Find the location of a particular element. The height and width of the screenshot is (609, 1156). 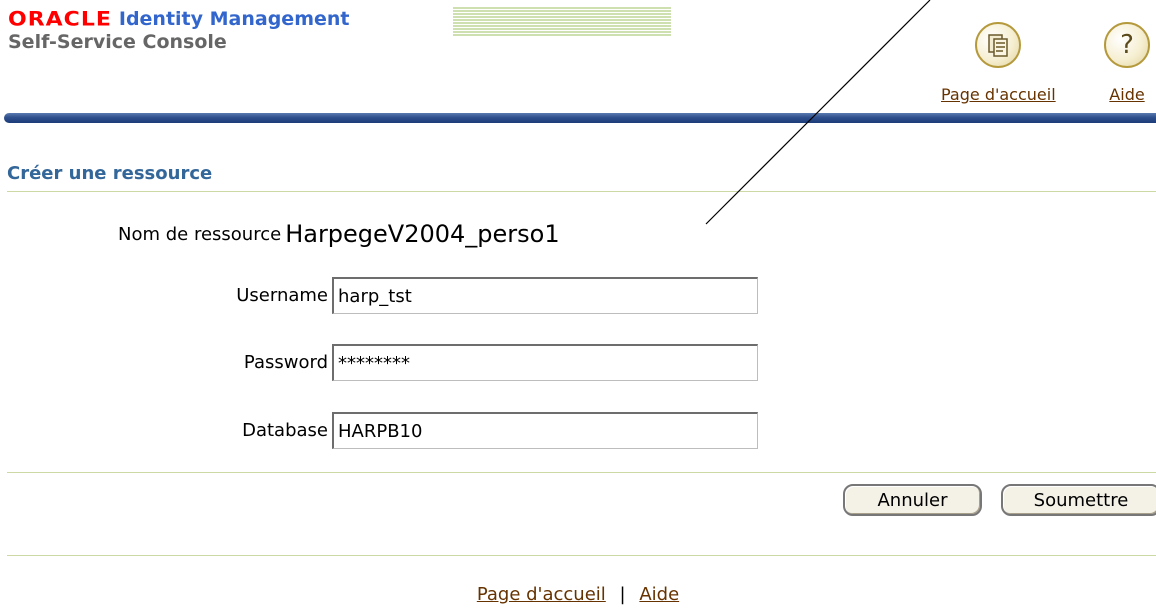

username-row: Username is located at coordinates (438, 295).